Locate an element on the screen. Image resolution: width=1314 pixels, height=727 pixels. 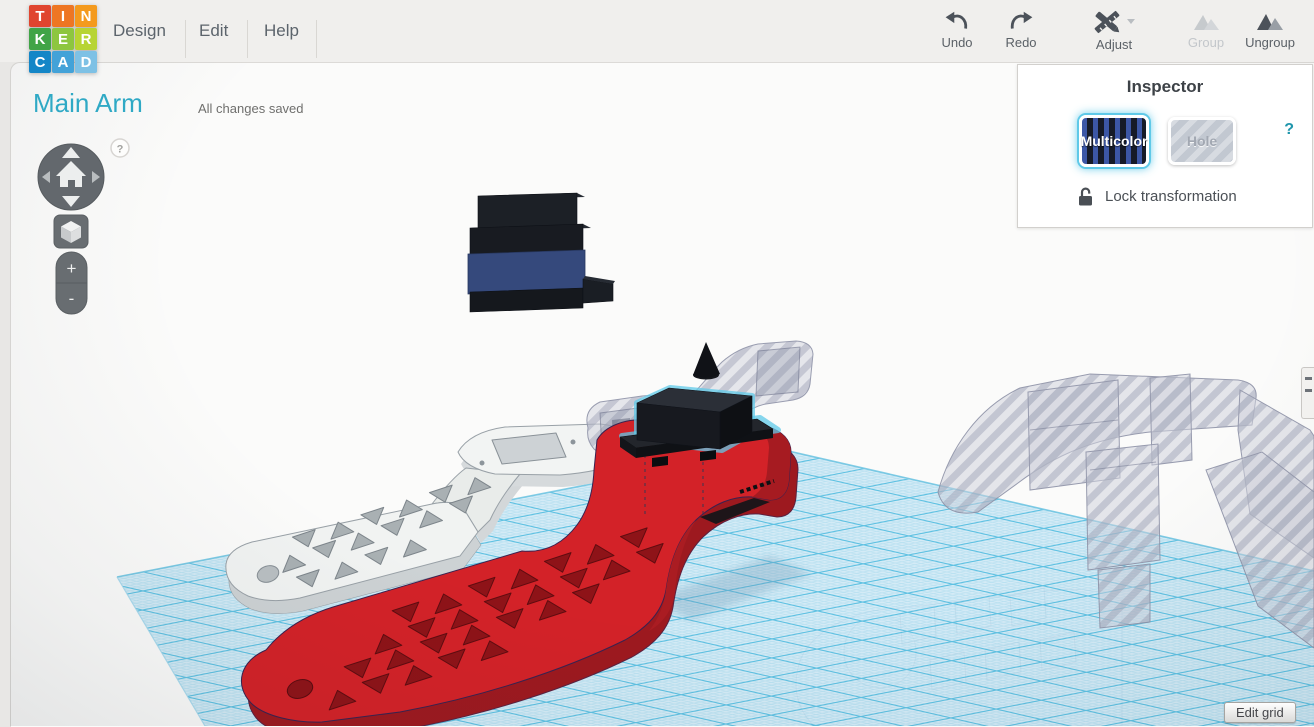
undo-icon is located at coordinates (956, 20).